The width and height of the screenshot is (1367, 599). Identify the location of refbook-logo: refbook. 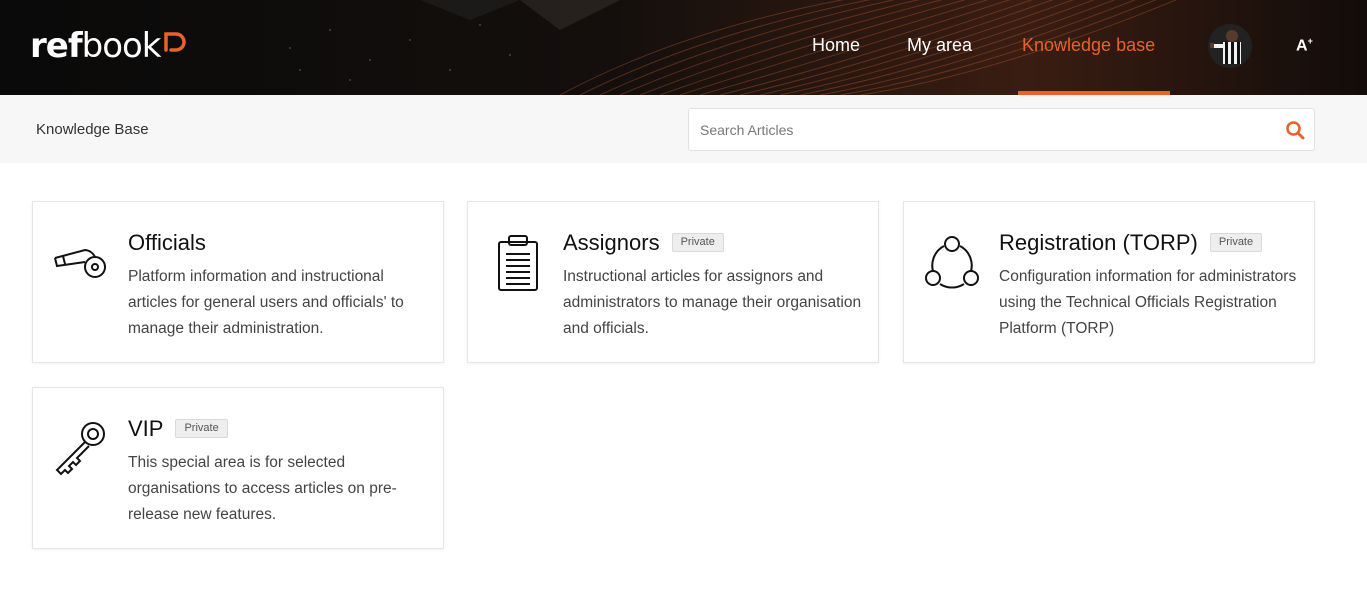
(109, 46).